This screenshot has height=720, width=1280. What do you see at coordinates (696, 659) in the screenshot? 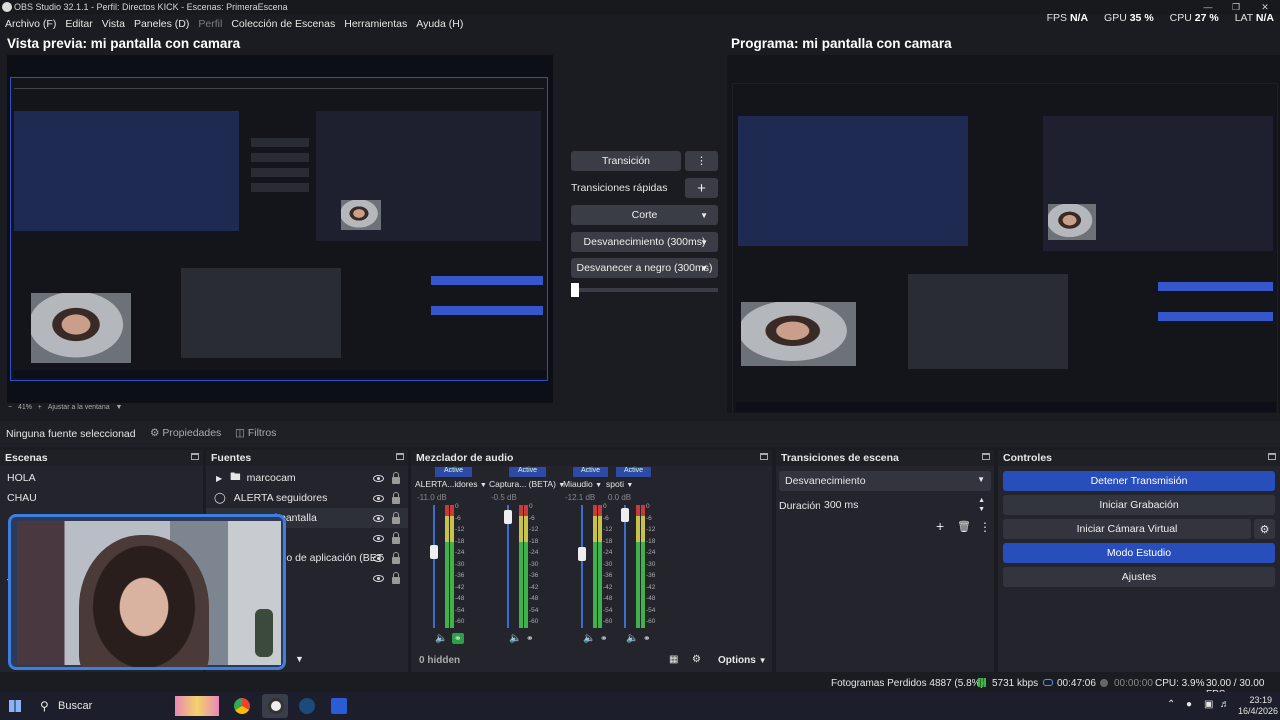
I see `mixer-settings-icon: ⚙` at bounding box center [696, 659].